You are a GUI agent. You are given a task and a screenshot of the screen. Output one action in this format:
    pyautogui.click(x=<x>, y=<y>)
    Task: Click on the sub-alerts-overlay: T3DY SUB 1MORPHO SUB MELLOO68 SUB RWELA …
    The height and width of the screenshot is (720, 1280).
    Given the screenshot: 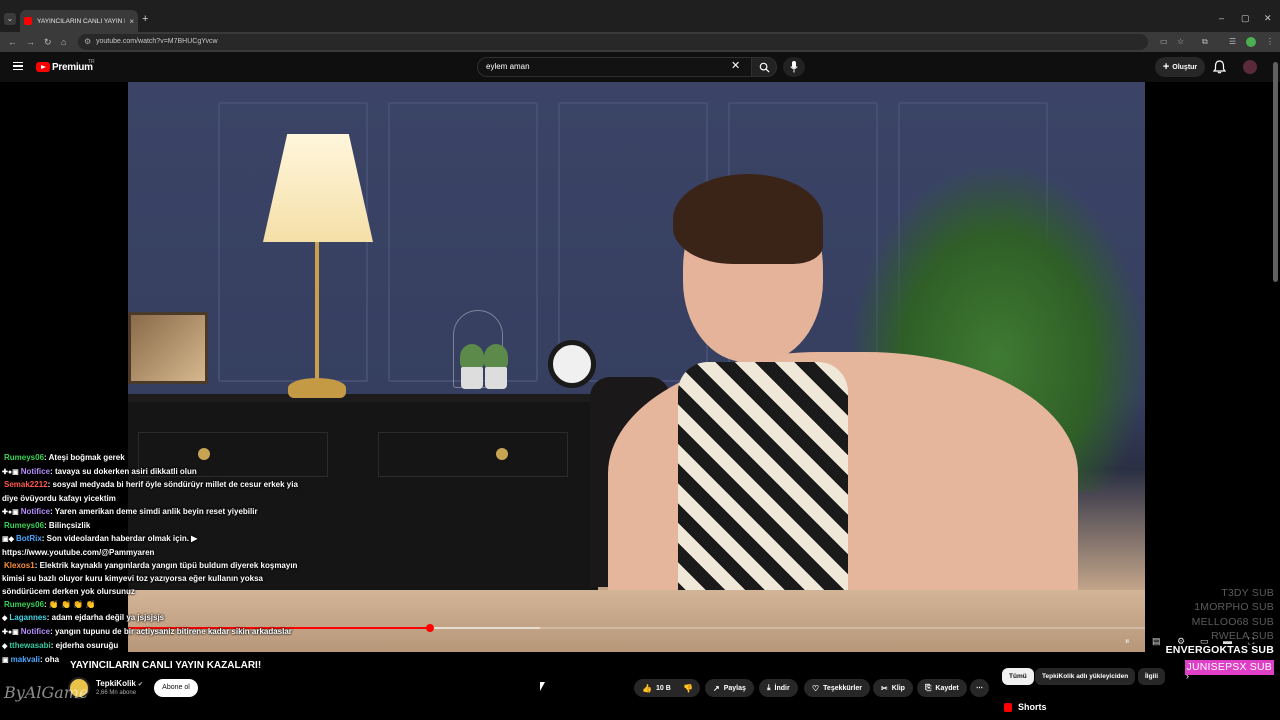 What is the action you would take?
    pyautogui.click(x=1220, y=630)
    